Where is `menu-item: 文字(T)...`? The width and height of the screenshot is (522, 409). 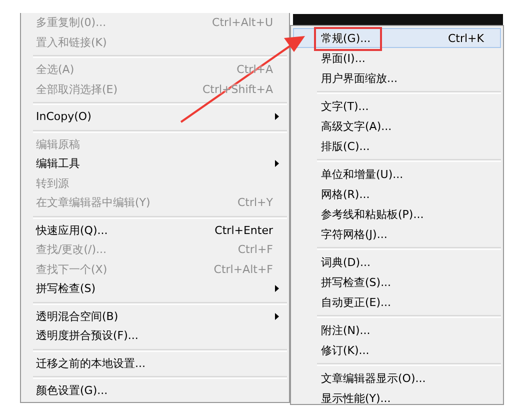
menu-item: 文字(T)... is located at coordinates (397, 106).